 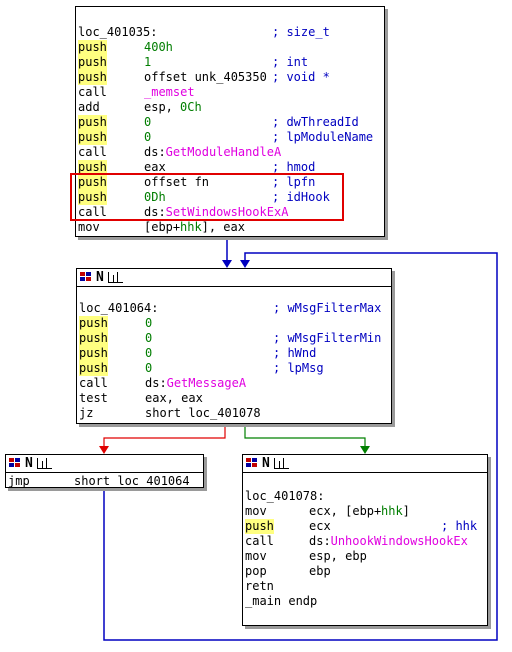 I want to click on code-line: _main endp, so click(x=366, y=601).